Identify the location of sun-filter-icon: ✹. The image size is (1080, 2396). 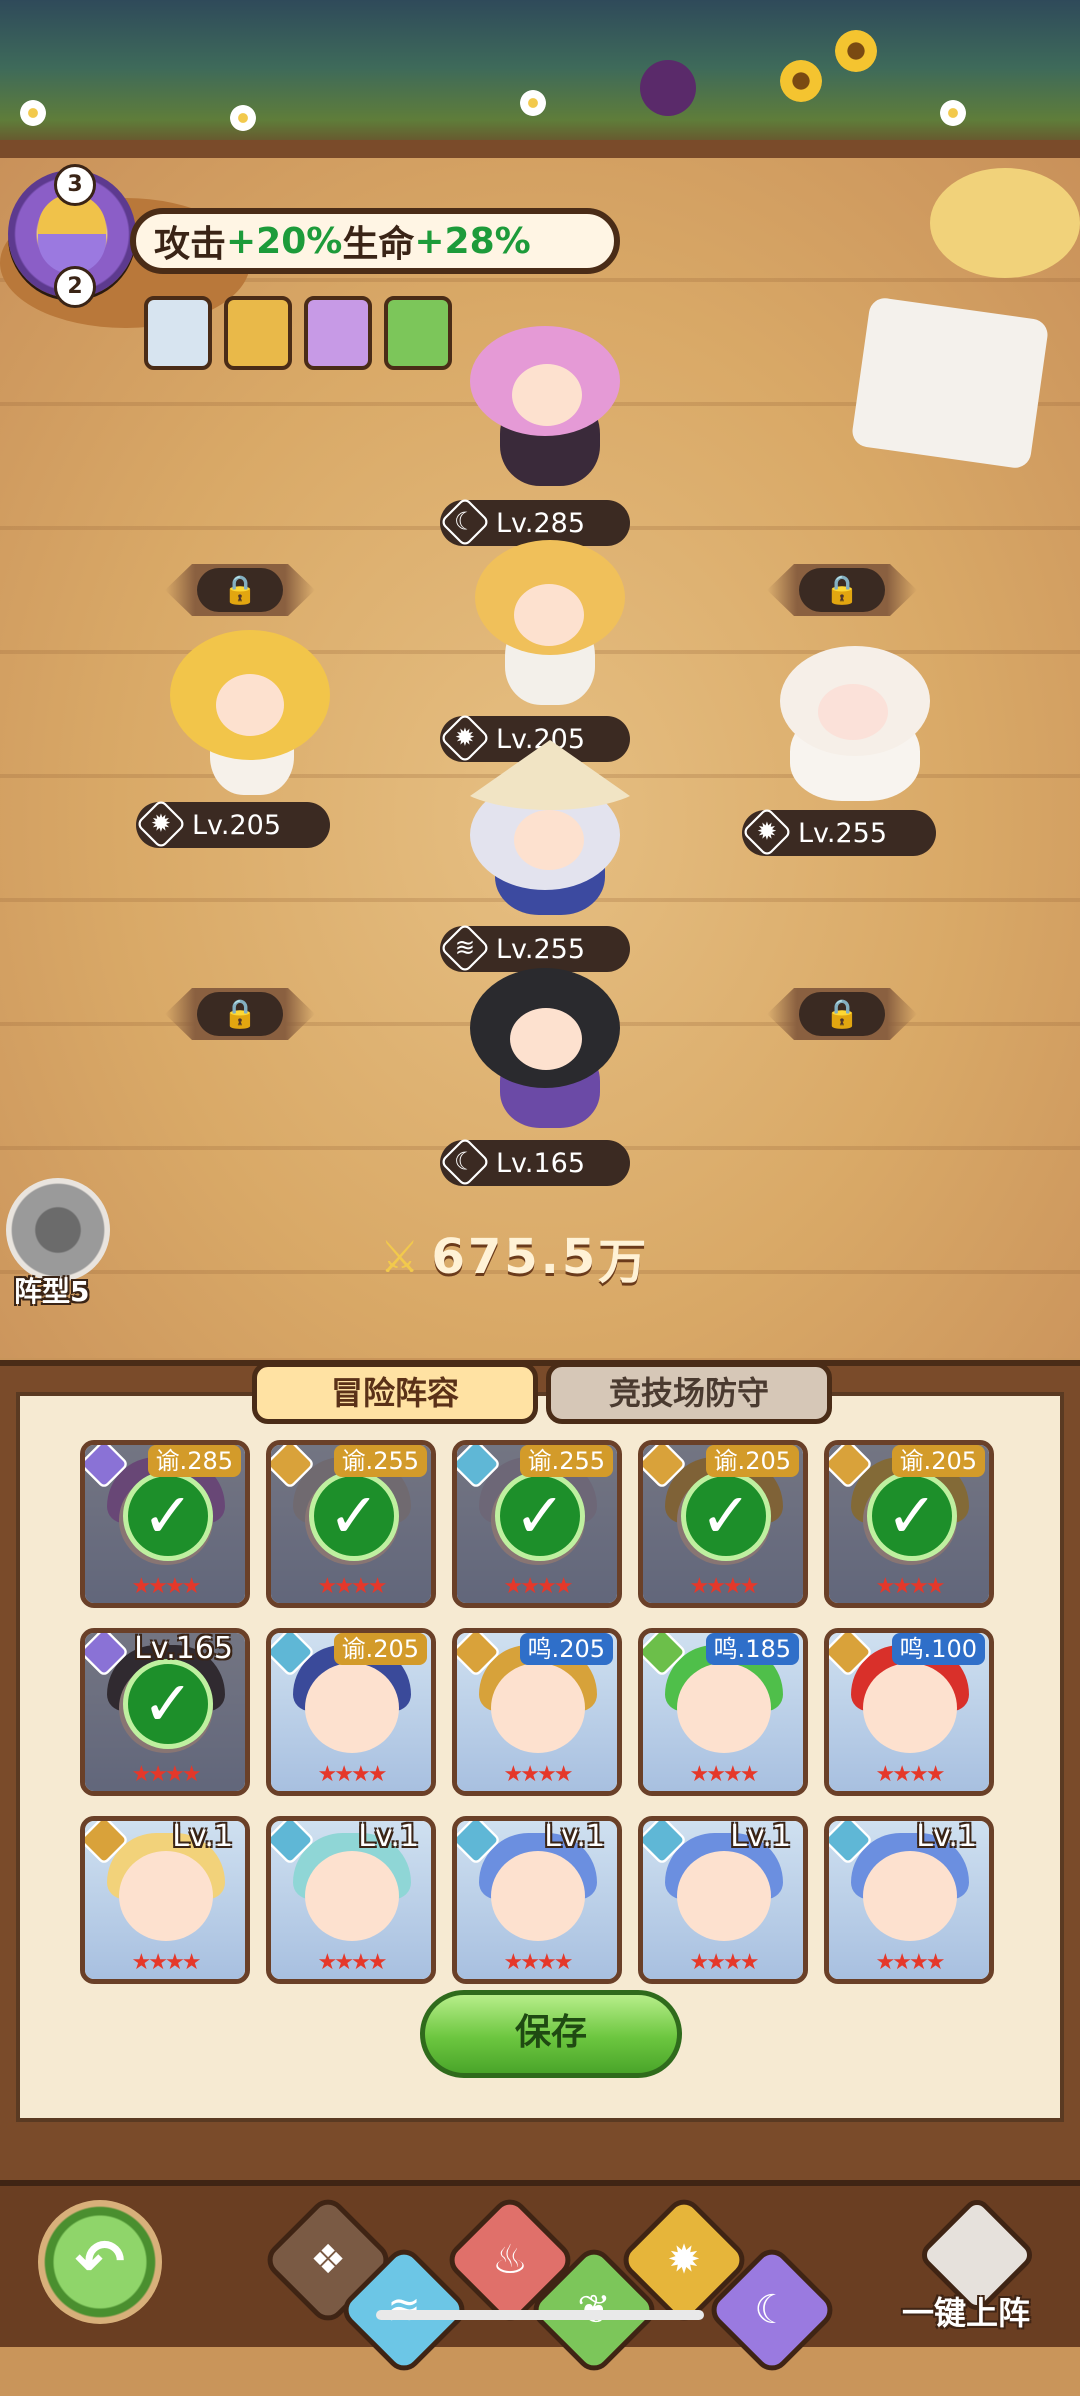
(684, 2260).